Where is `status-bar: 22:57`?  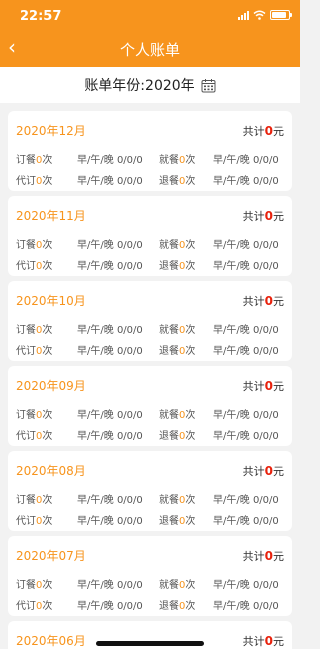
status-bar: 22:57 is located at coordinates (150, 15).